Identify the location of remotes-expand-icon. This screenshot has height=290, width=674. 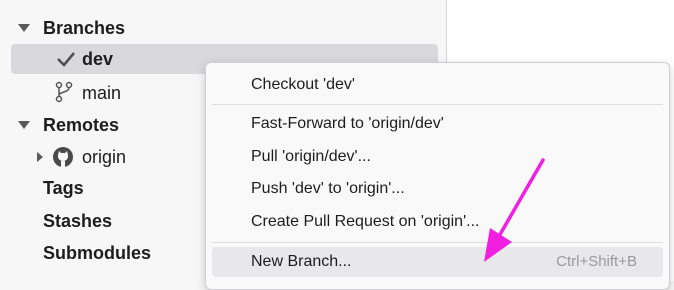
(24, 125).